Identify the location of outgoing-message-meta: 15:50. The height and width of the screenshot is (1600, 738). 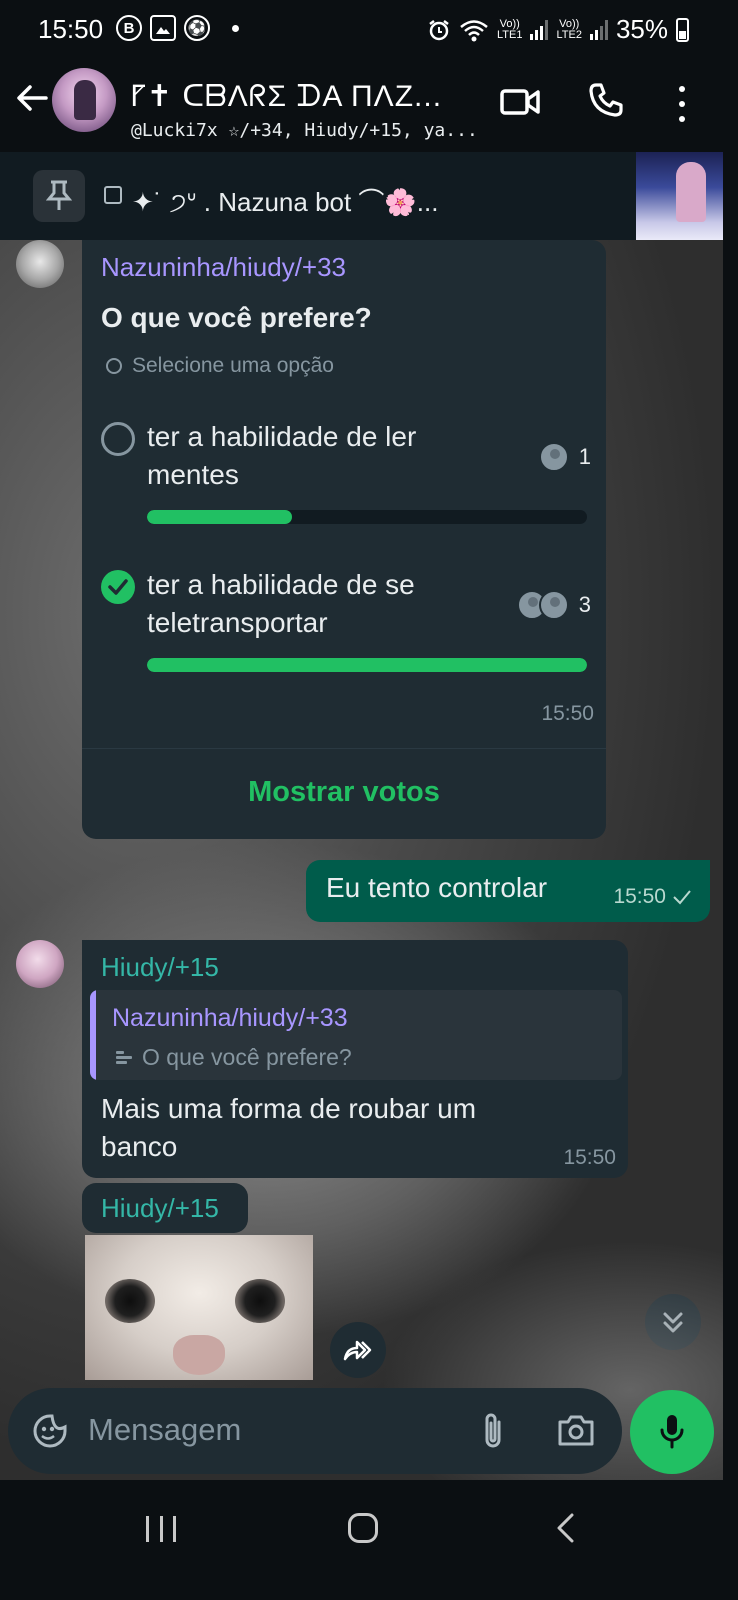
(652, 897).